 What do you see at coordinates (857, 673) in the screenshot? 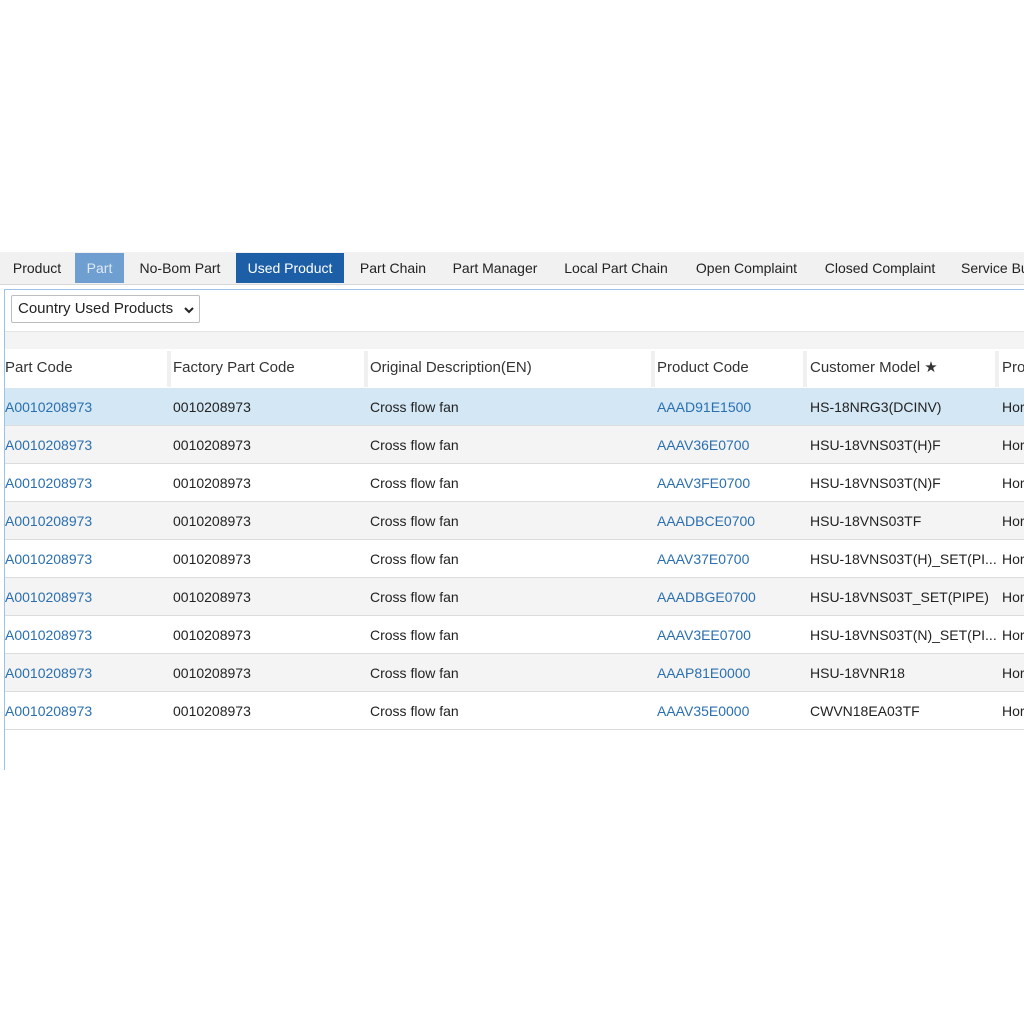
I see `cell-customer-model: HSU-18VNR18` at bounding box center [857, 673].